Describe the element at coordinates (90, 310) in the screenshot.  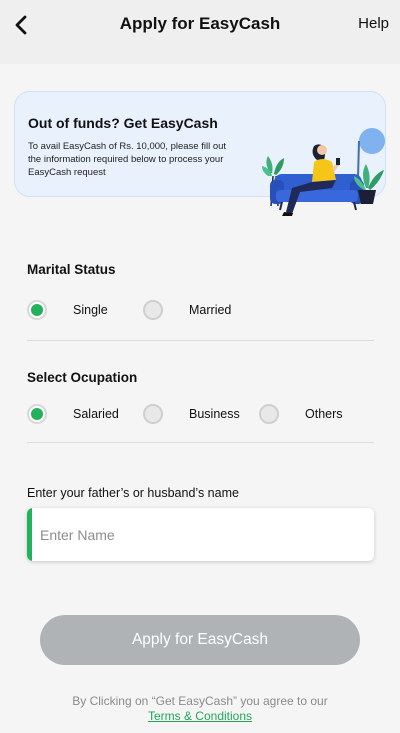
I see `radio-single-label: Single` at that location.